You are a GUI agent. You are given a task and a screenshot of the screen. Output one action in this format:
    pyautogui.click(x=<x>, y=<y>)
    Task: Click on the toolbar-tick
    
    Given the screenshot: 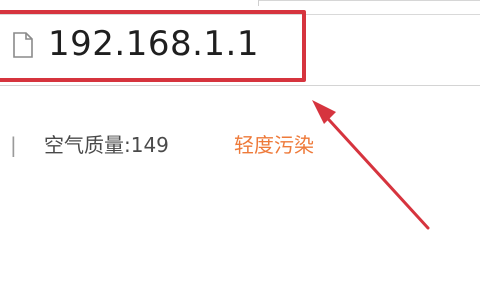 What is the action you would take?
    pyautogui.click(x=258, y=3)
    